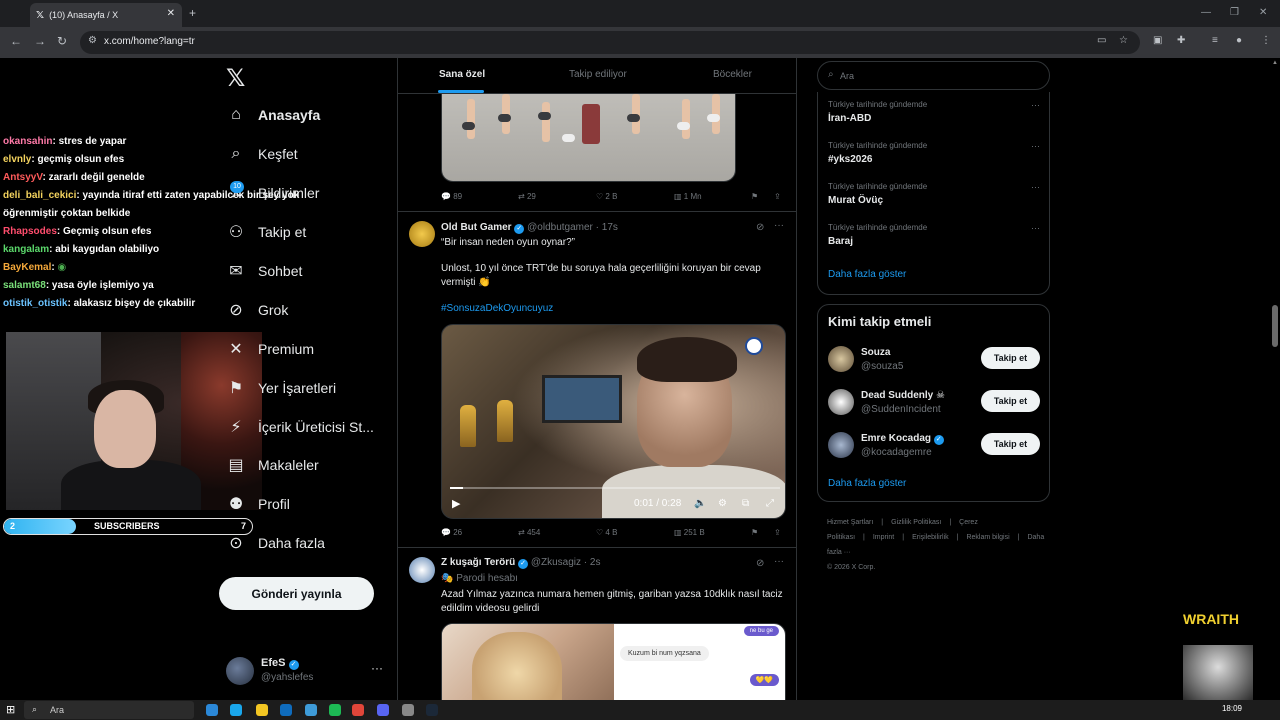 Image resolution: width=1280 pixels, height=720 pixels. What do you see at coordinates (732, 74) in the screenshot?
I see `tab-bugs: Böcekler` at bounding box center [732, 74].